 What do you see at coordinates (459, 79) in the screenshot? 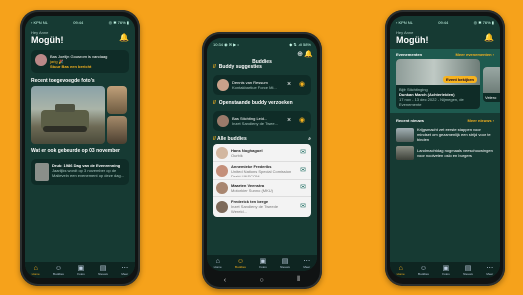
I see `event-view-button: Event bekijken` at bounding box center [459, 79].